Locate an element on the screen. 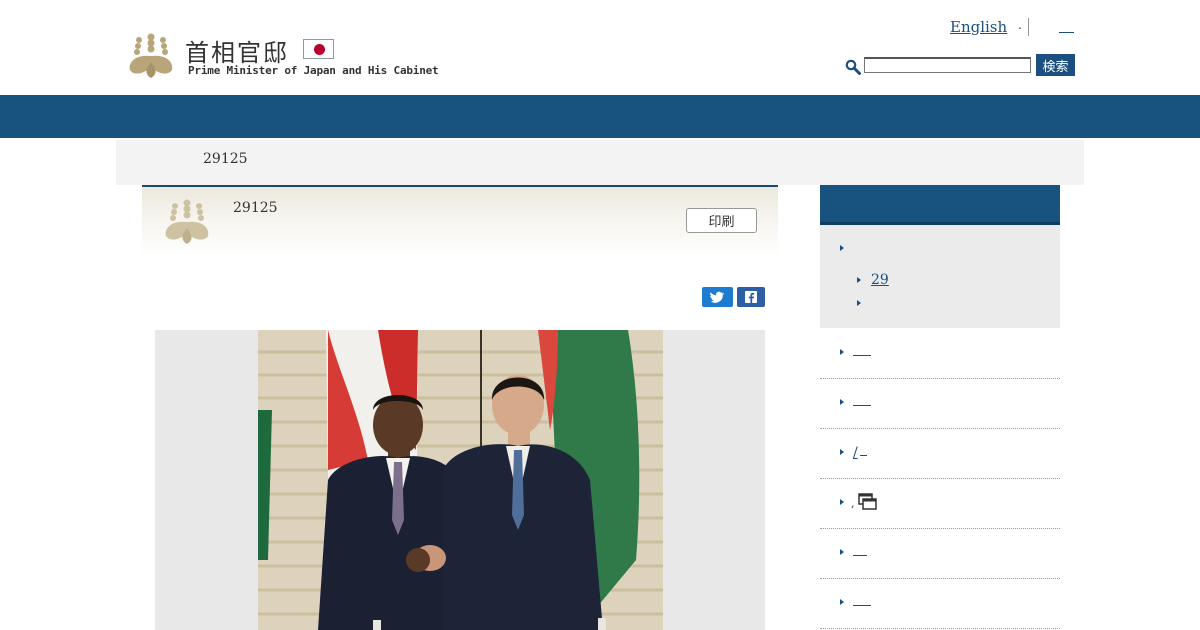  sidebar-item: , is located at coordinates (940, 504).